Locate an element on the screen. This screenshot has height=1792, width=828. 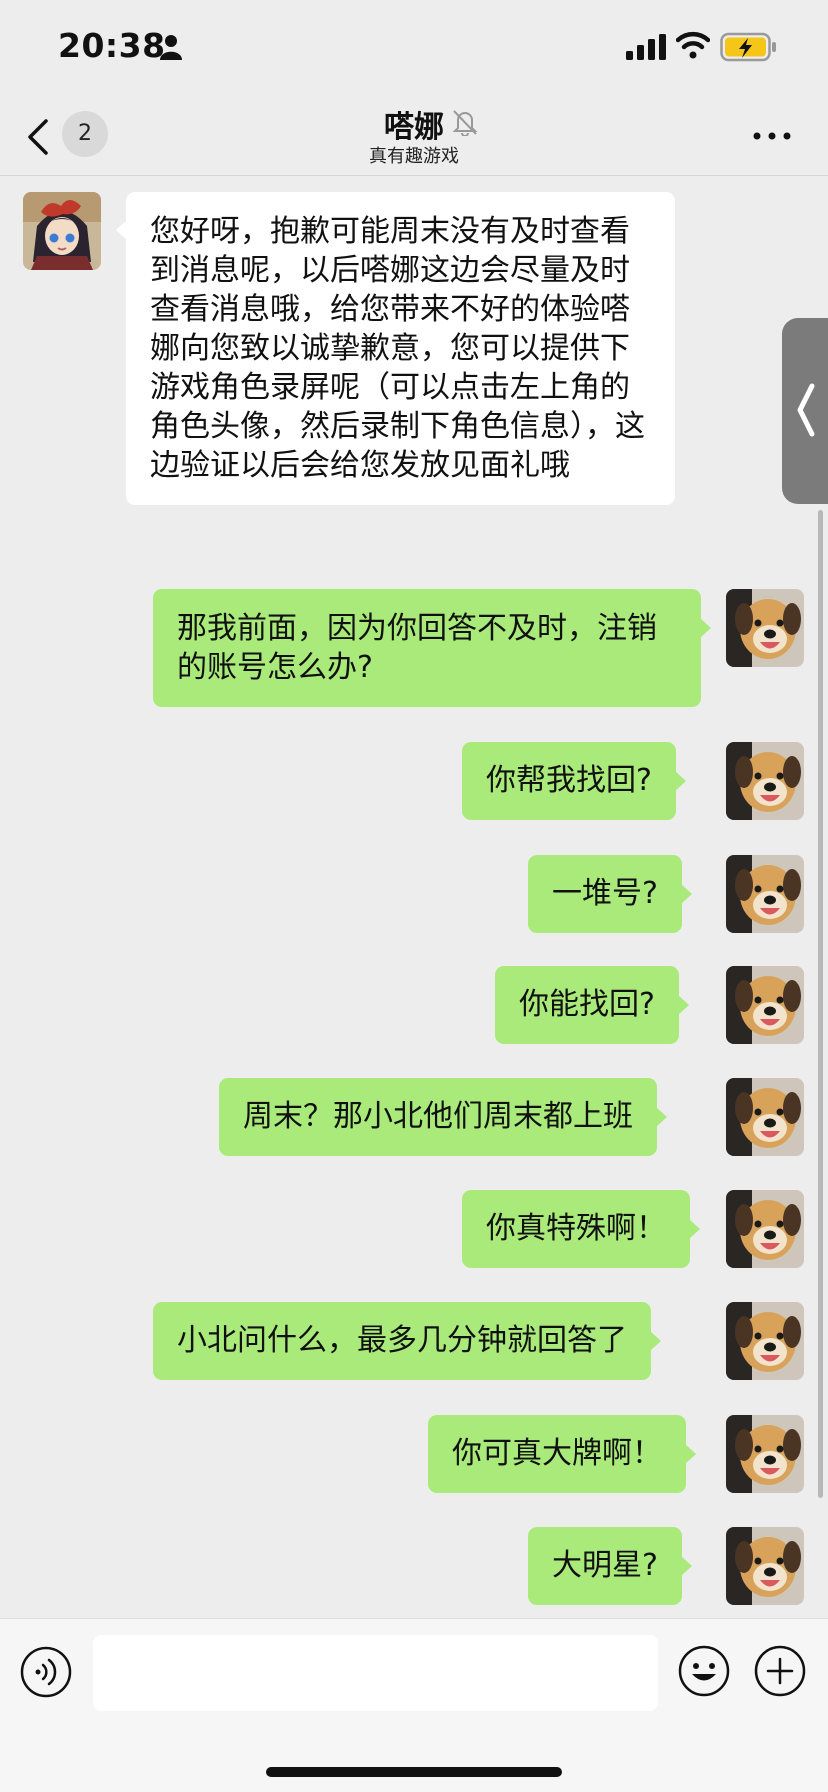
contact-avatar is located at coordinates (62, 231).